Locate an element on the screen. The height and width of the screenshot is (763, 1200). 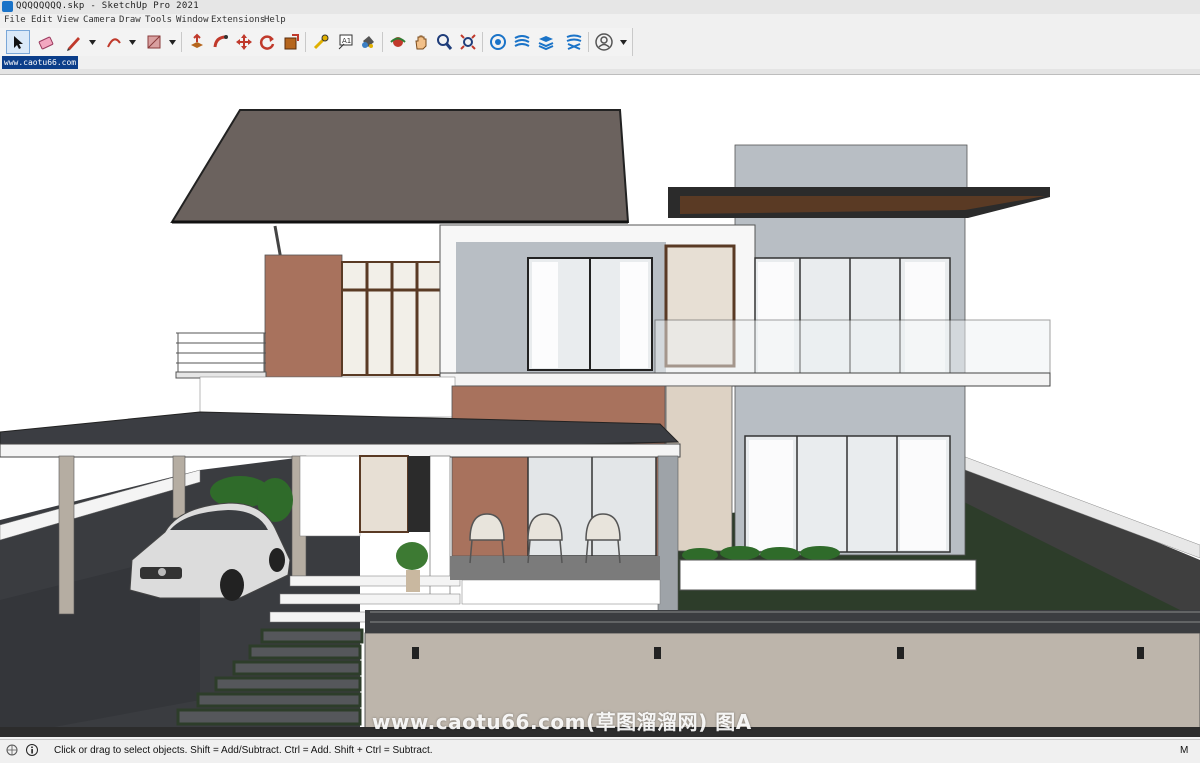
potted-plant is located at coordinates (412, 556).